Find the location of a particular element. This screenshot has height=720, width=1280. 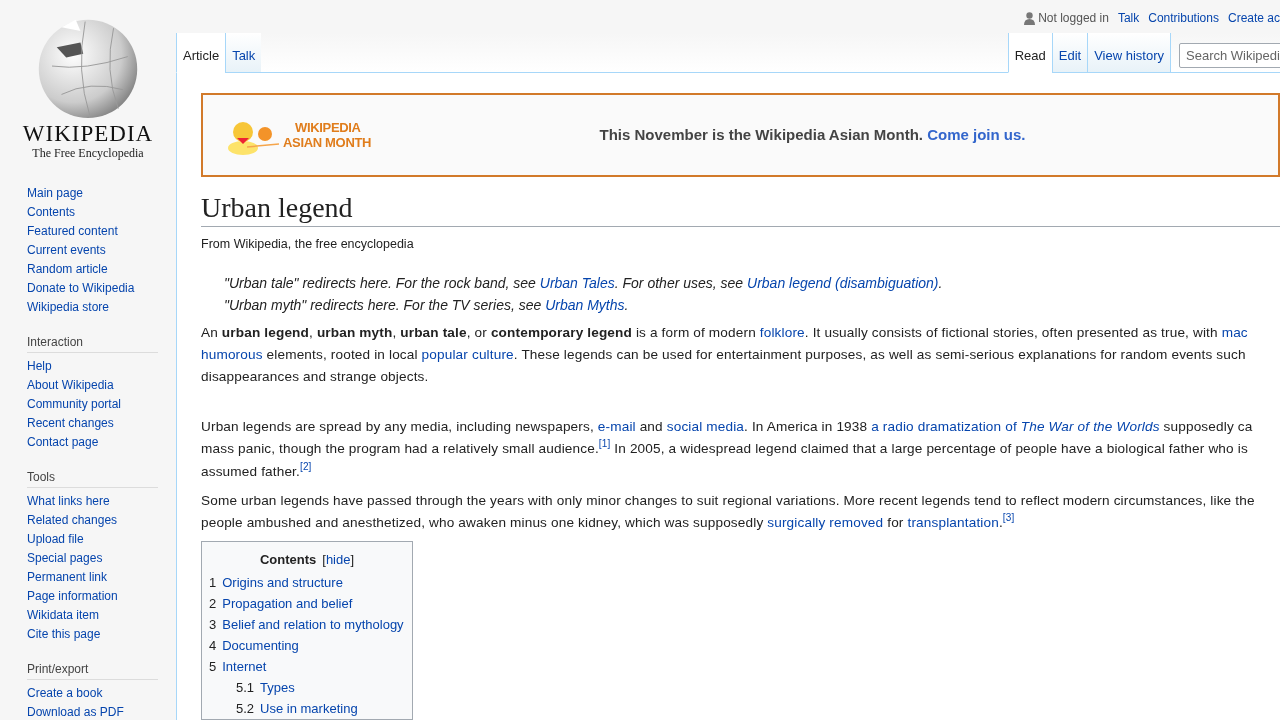

article-link: humorous is located at coordinates (232, 354).